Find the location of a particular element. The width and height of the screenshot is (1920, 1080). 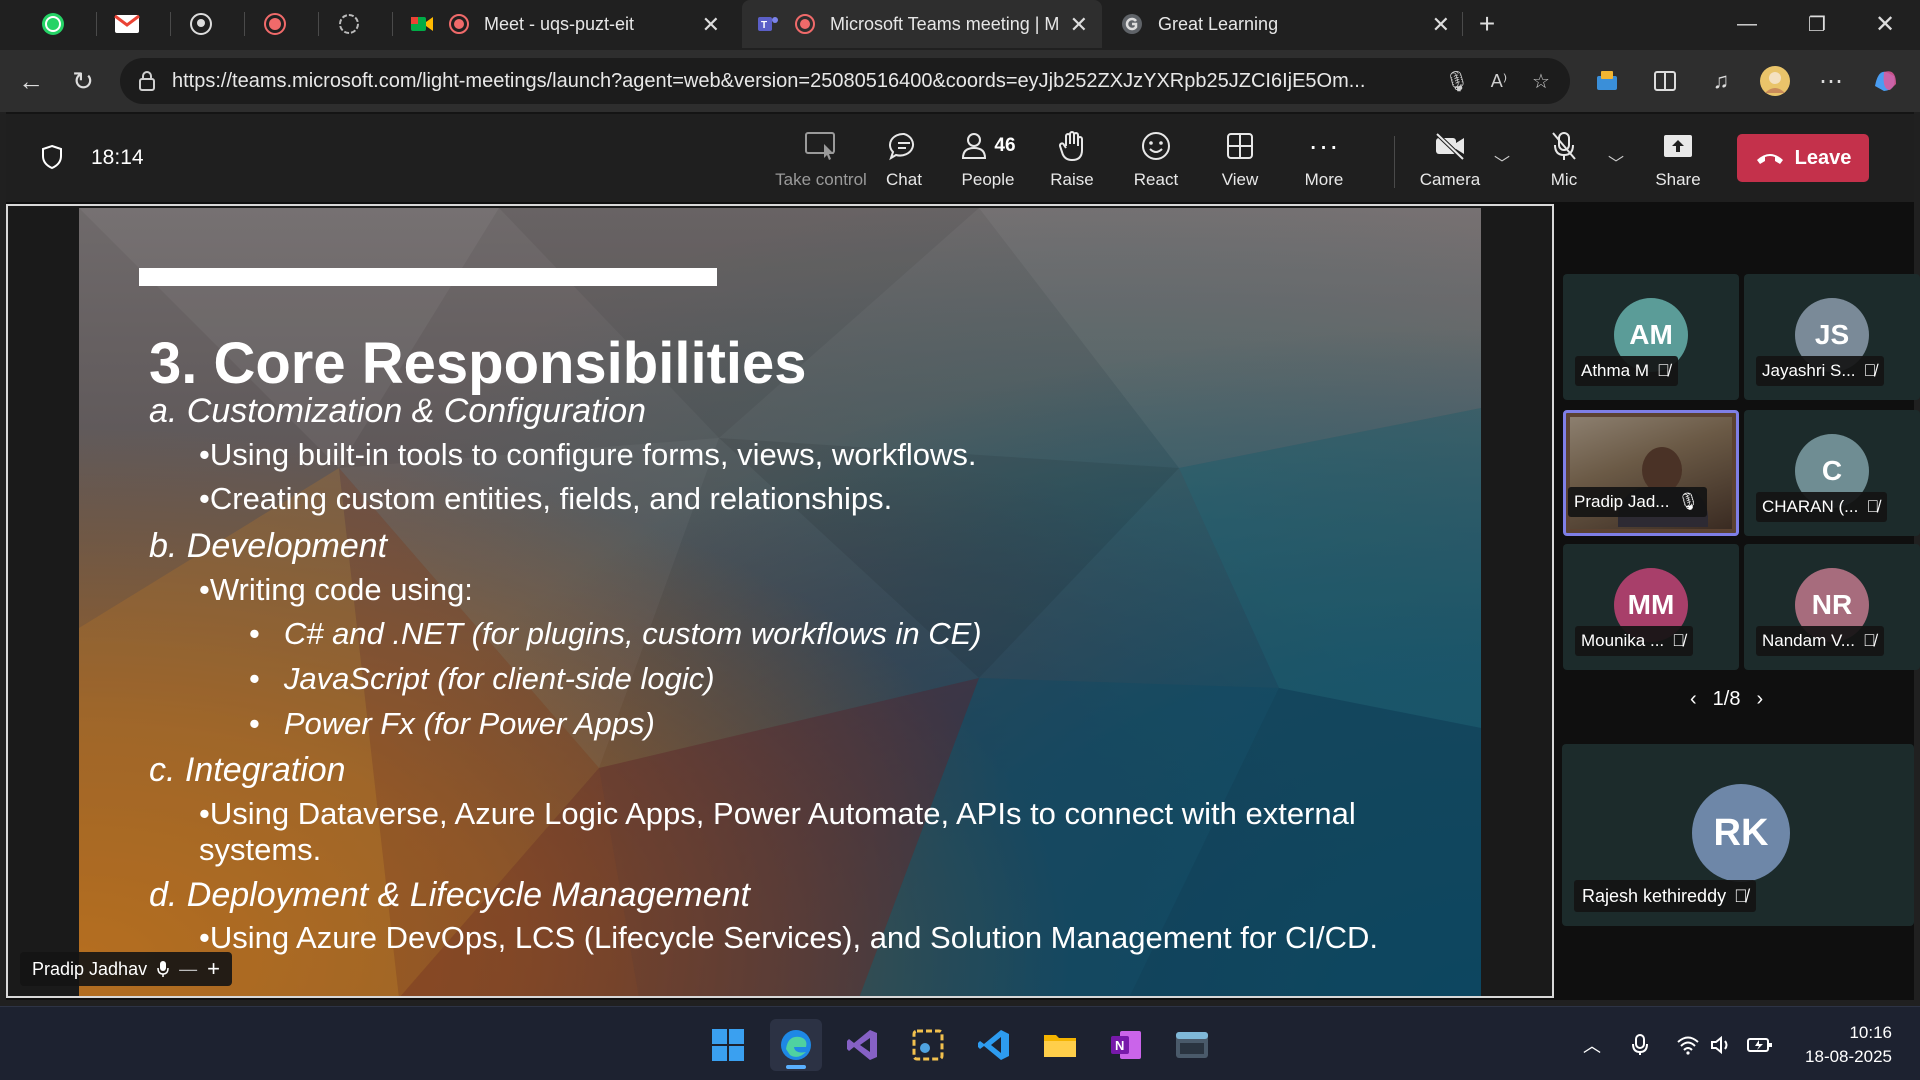

chat-button: Chat is located at coordinates (904, 163).